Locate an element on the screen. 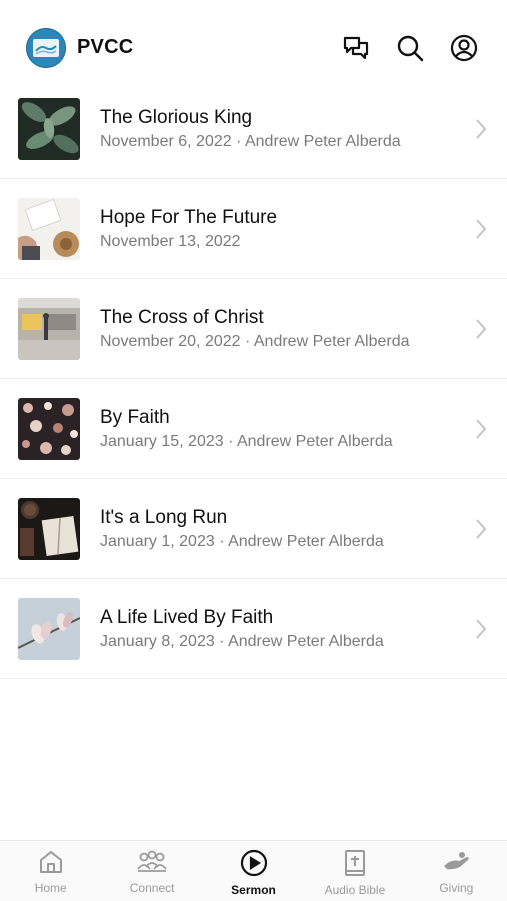 Image resolution: width=507 pixels, height=901 pixels. sermon-meta: November 20, 2022 · Andrew Peter Alberda is located at coordinates (255, 341).